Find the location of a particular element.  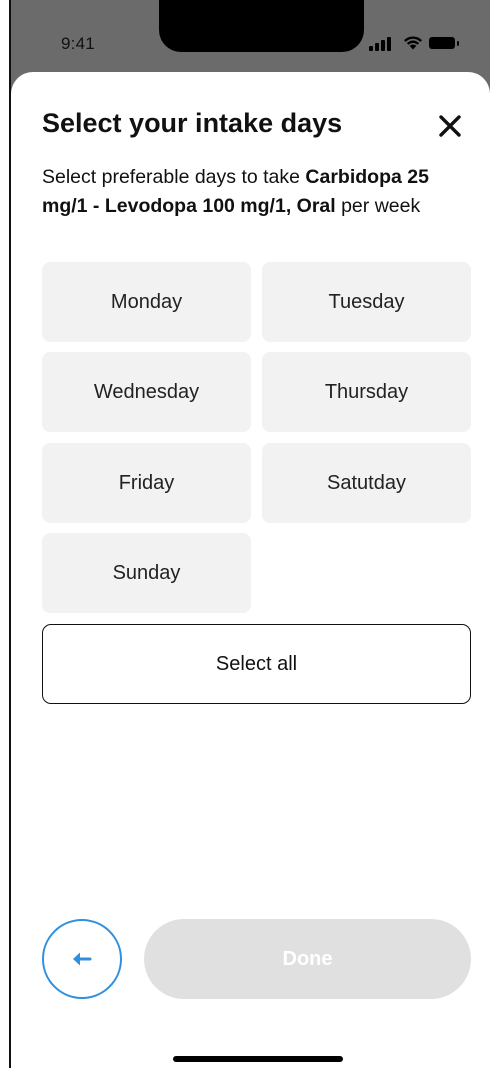

day-option-friday: Friday is located at coordinates (146, 483).